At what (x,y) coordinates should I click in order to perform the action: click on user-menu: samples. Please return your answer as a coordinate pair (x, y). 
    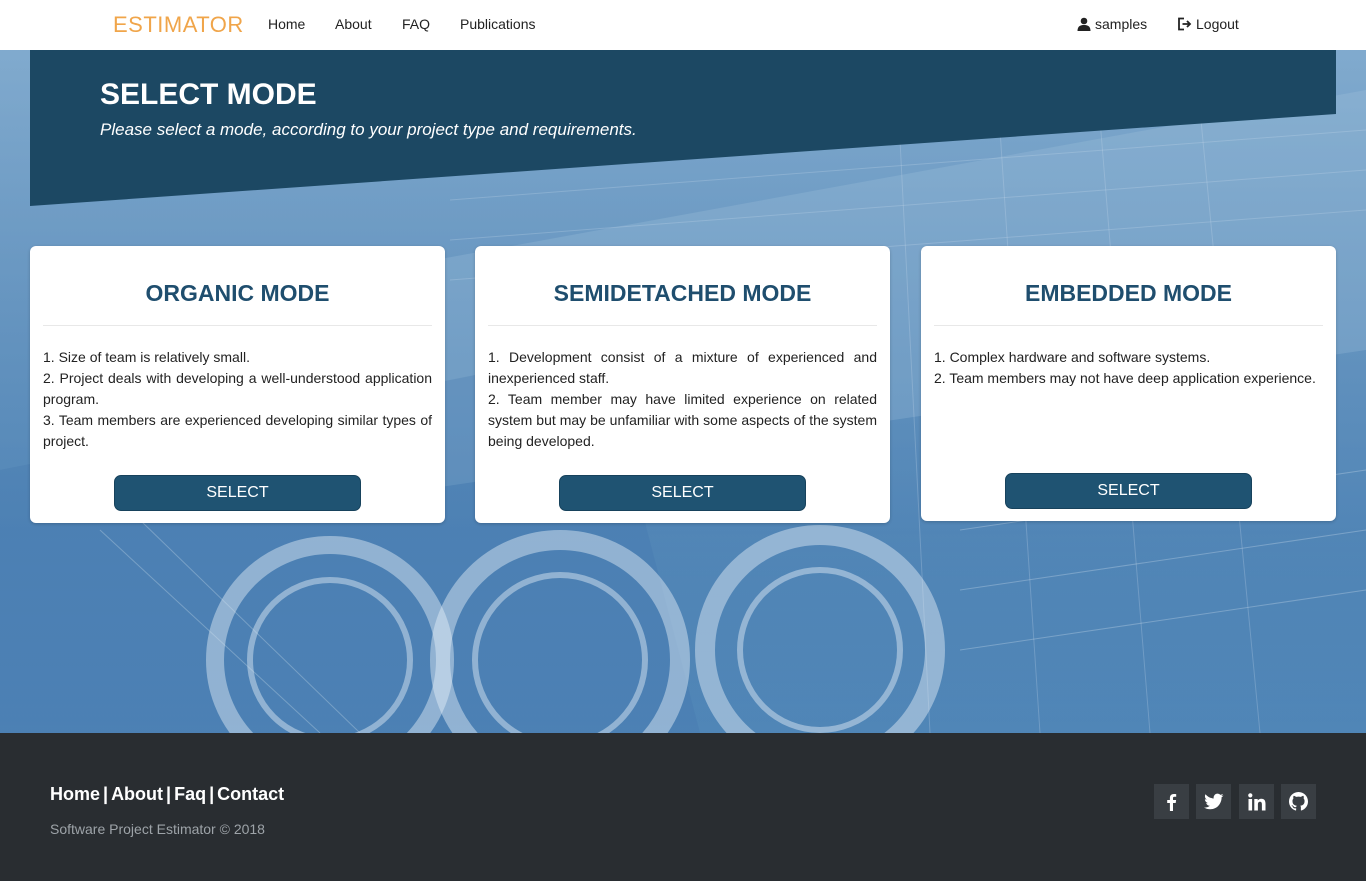
    Looking at the image, I should click on (1112, 24).